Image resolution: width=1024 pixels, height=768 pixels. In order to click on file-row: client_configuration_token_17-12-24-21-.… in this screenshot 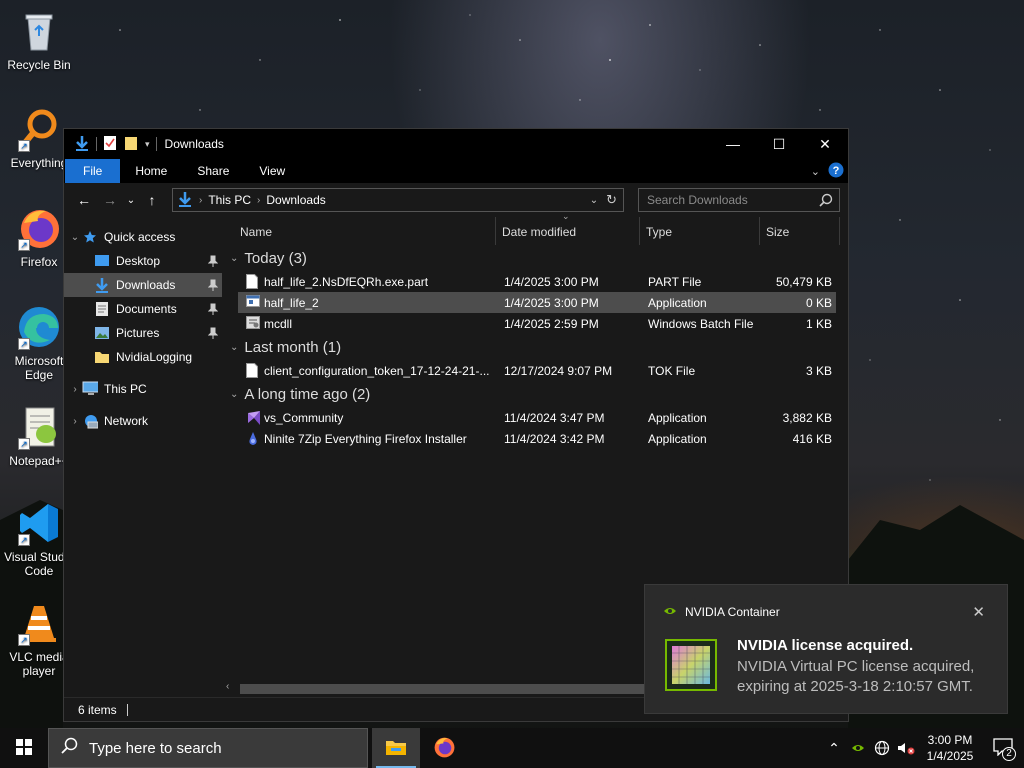, I will do `click(537, 370)`.